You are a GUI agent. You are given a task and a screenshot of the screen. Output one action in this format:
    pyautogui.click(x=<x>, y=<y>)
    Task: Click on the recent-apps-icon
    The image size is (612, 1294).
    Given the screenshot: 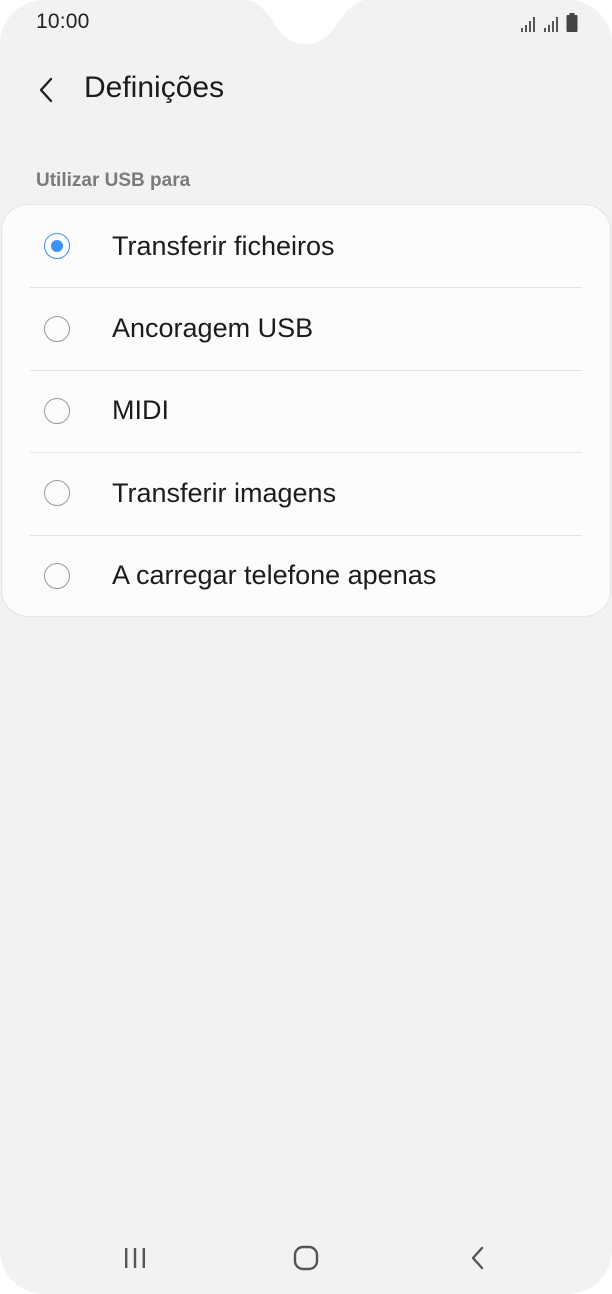 What is the action you would take?
    pyautogui.click(x=135, y=1258)
    